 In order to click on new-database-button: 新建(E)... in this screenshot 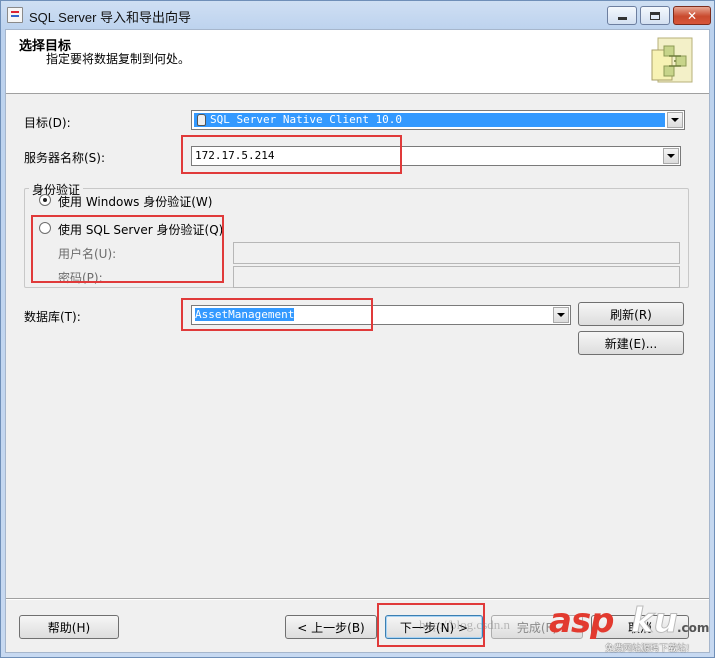, I will do `click(631, 343)`.